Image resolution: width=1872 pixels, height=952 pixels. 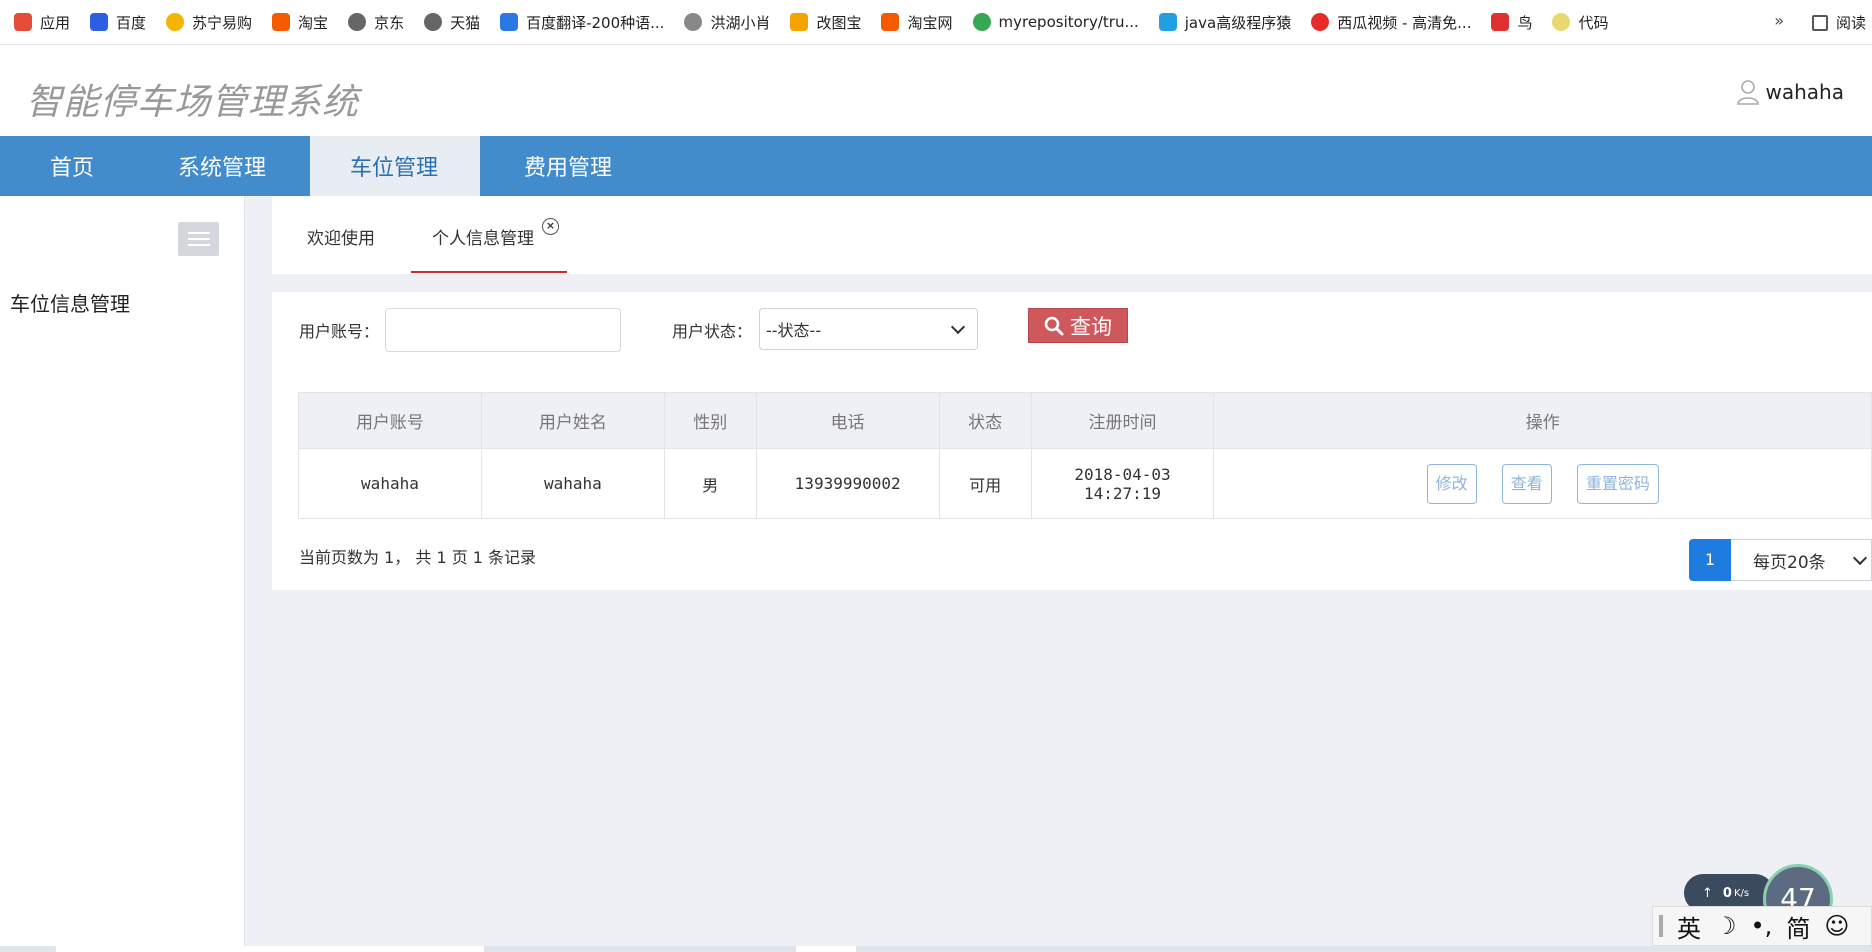 I want to click on bilibili-icon, so click(x=1167, y=22).